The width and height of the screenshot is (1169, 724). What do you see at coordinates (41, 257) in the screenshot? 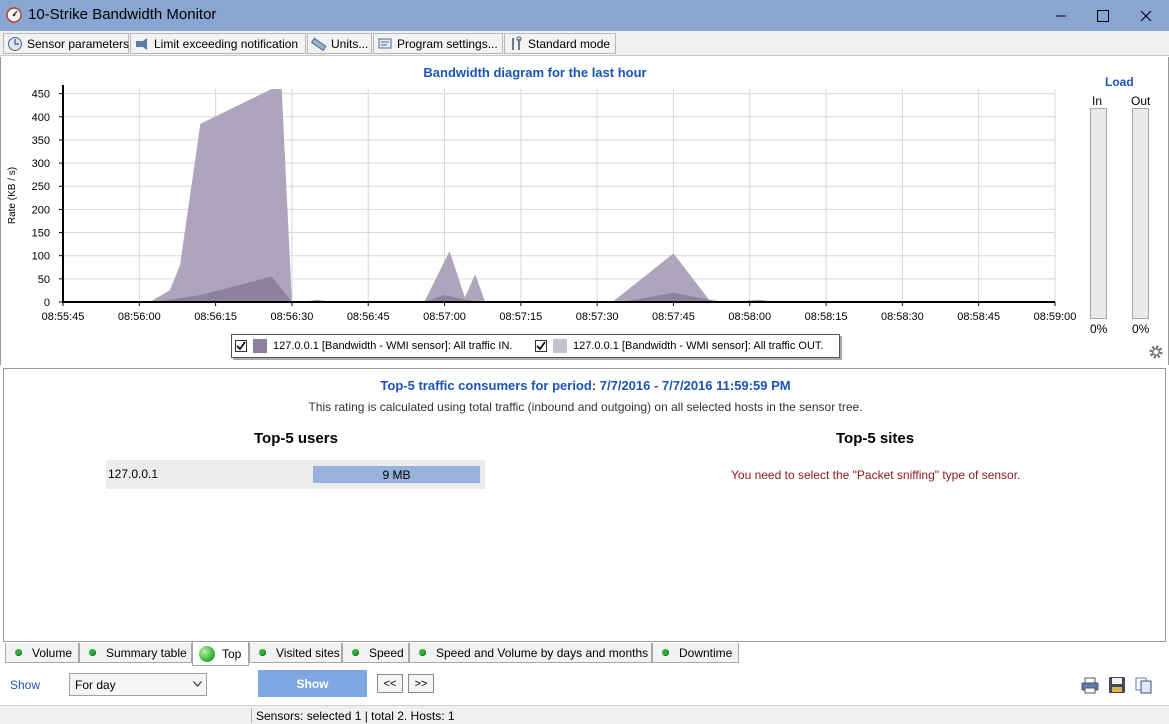
I see `y-tick-label: 100` at bounding box center [41, 257].